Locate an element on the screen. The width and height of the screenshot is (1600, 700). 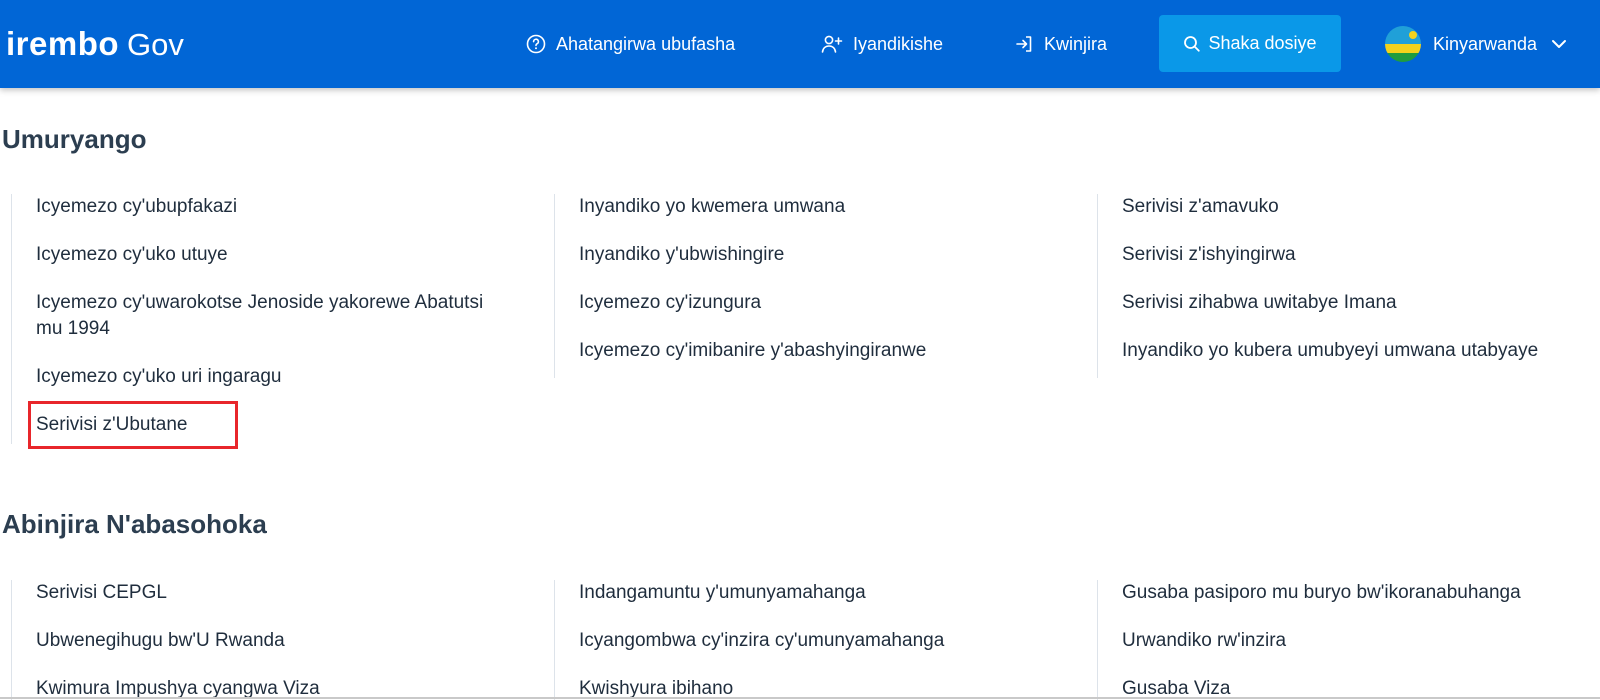
service-link: Icyemezo cy'imibanire y'abashyingiranwe is located at coordinates (752, 351).